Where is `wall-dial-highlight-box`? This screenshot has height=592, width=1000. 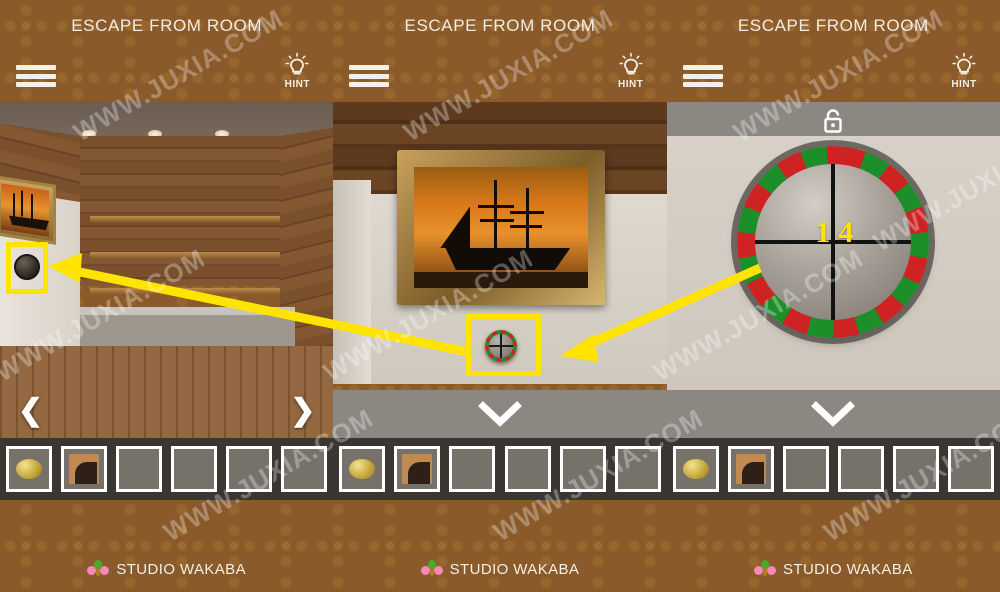
wall-dial-highlight-box is located at coordinates (27, 268).